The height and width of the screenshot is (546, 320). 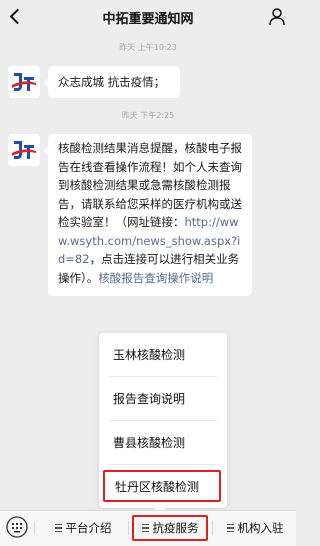 What do you see at coordinates (162, 486) in the screenshot?
I see `submenu-item-mudan: 牡丹区核酸检测` at bounding box center [162, 486].